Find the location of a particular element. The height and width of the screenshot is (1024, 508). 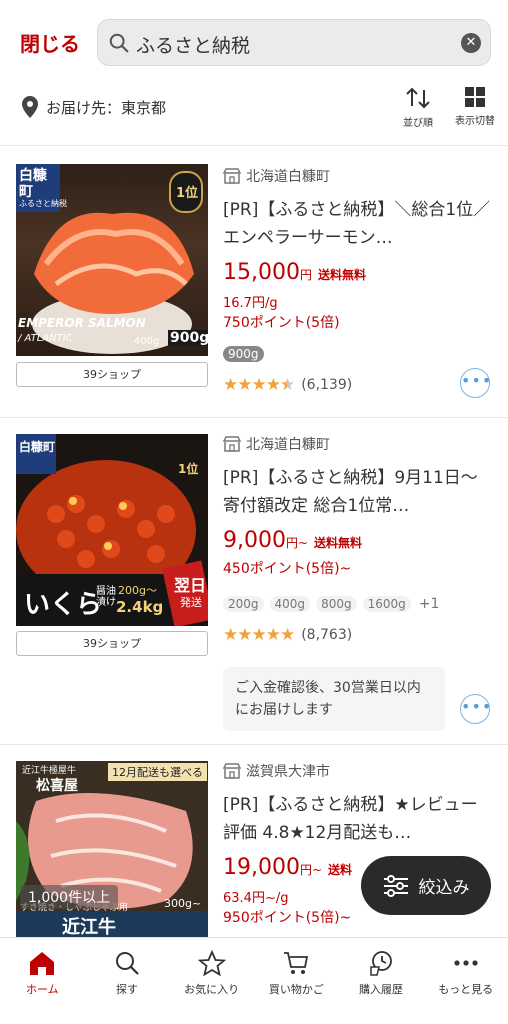

variation-chip: 400g is located at coordinates (290, 604).